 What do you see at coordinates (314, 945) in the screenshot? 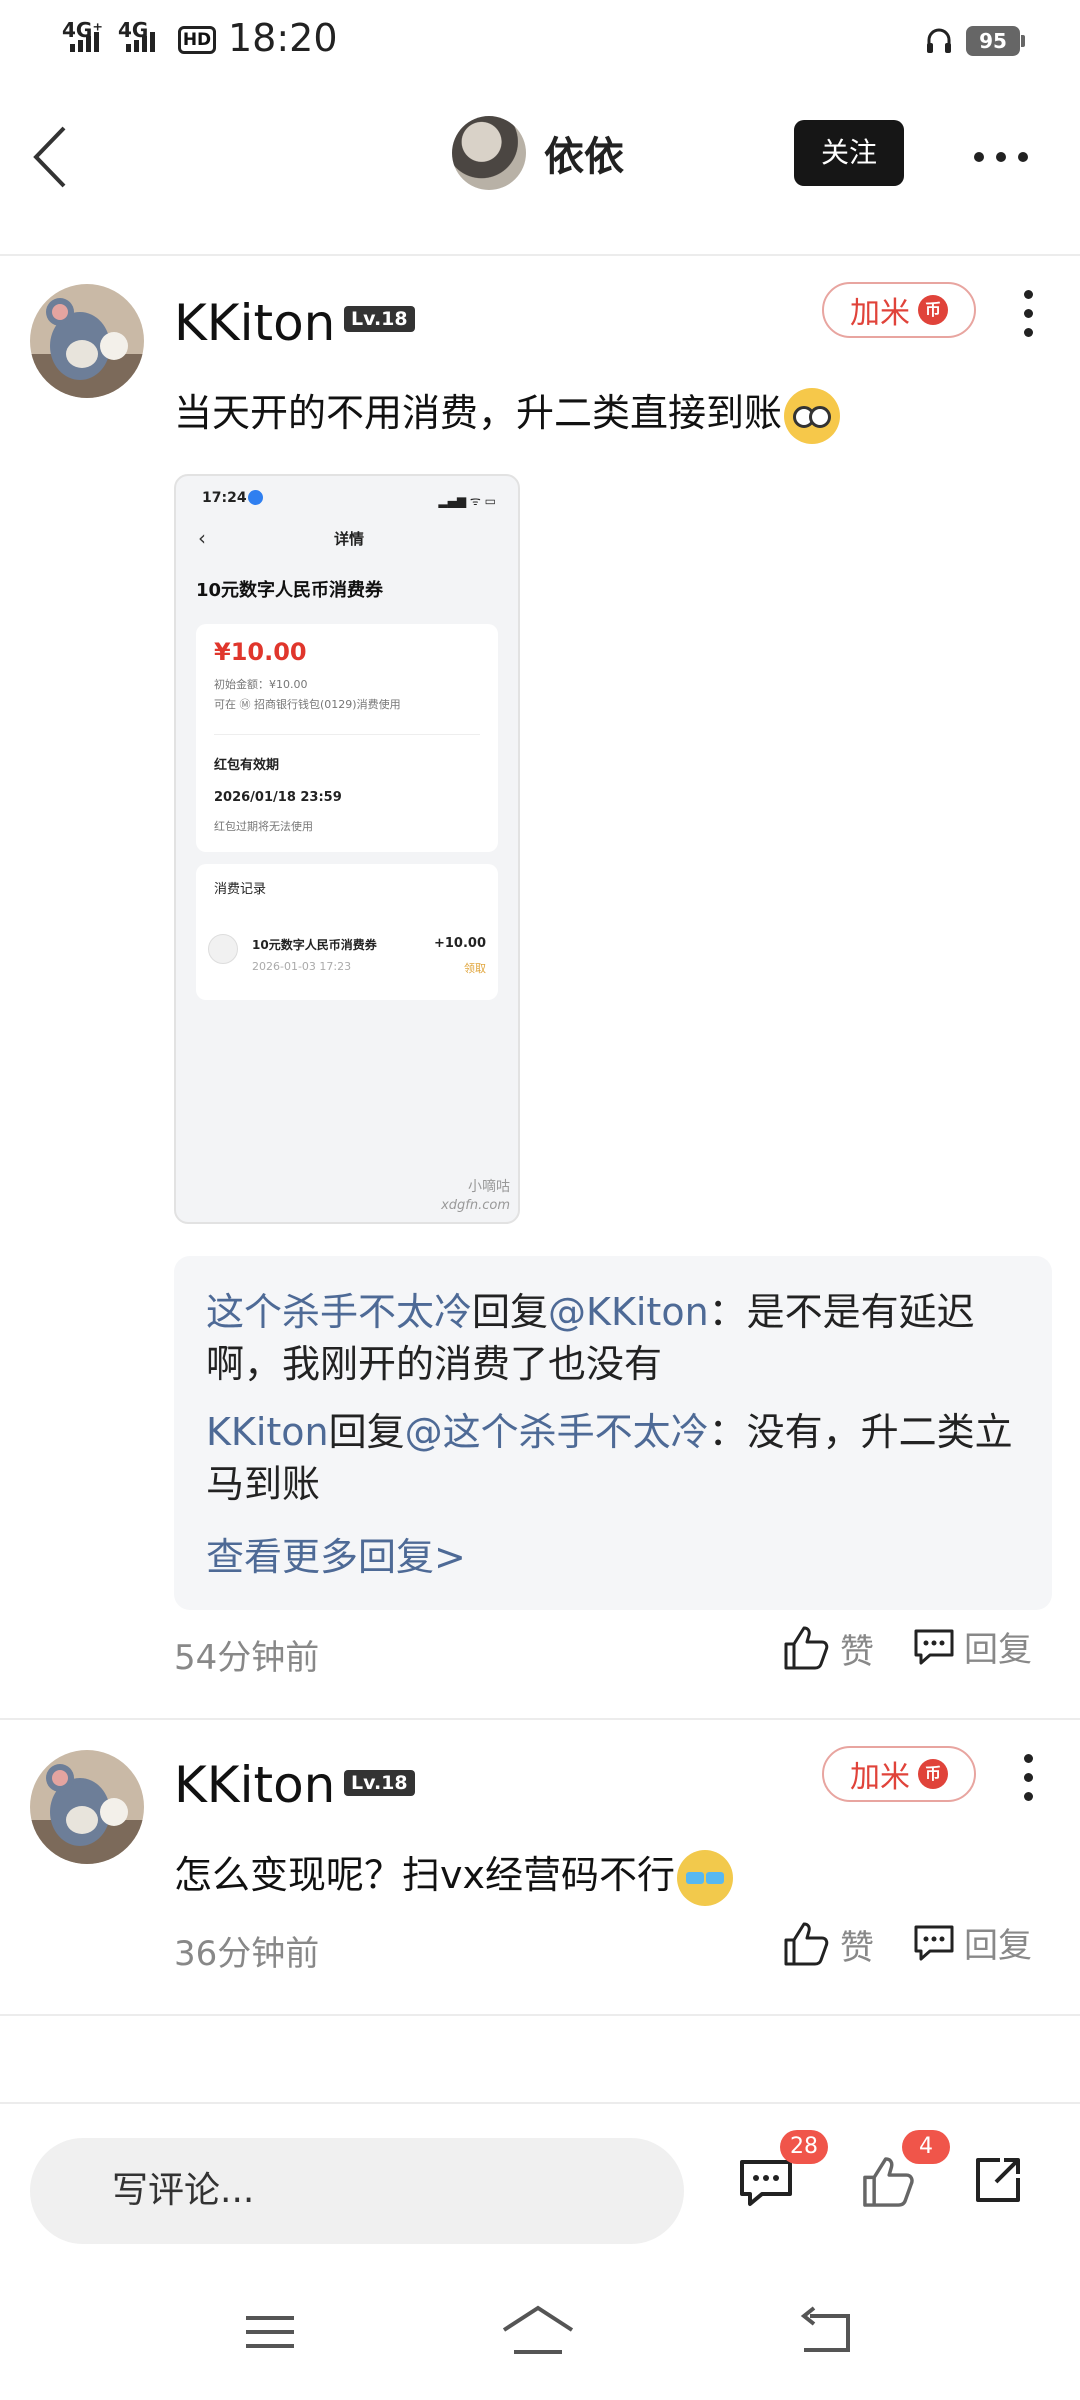
I see `shot-record-name: 10元数字人民币消费券` at bounding box center [314, 945].